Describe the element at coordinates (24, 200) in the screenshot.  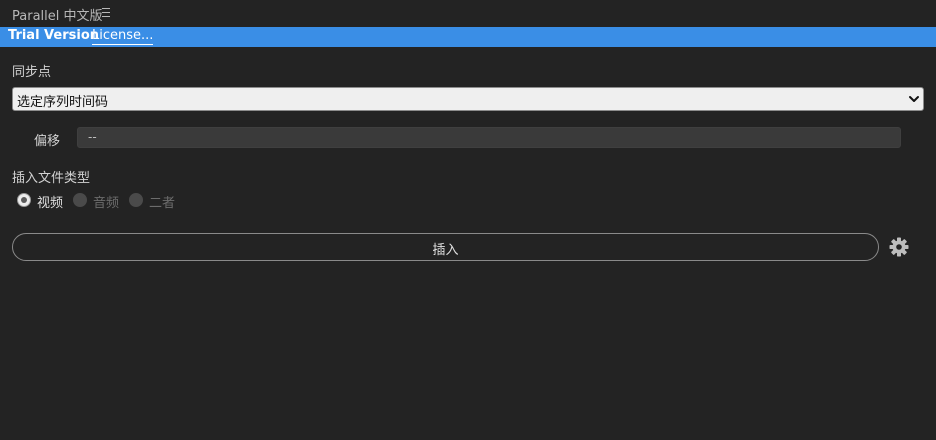
I see `radio-video-indicator` at that location.